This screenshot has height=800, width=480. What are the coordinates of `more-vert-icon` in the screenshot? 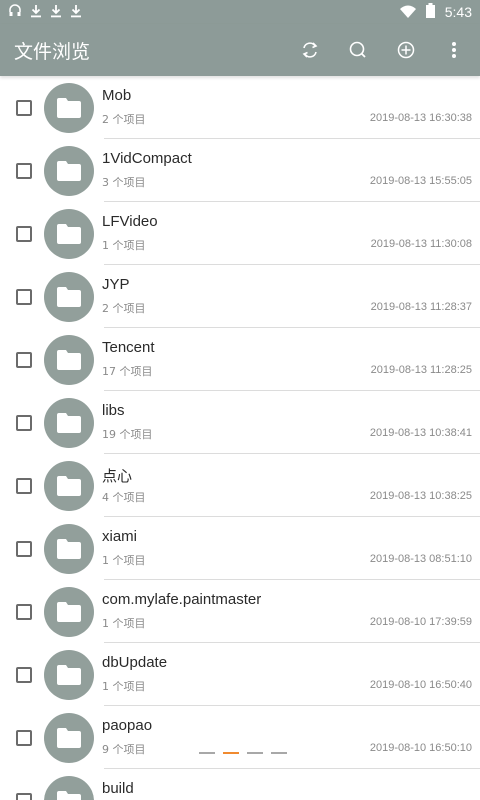 It's located at (454, 50).